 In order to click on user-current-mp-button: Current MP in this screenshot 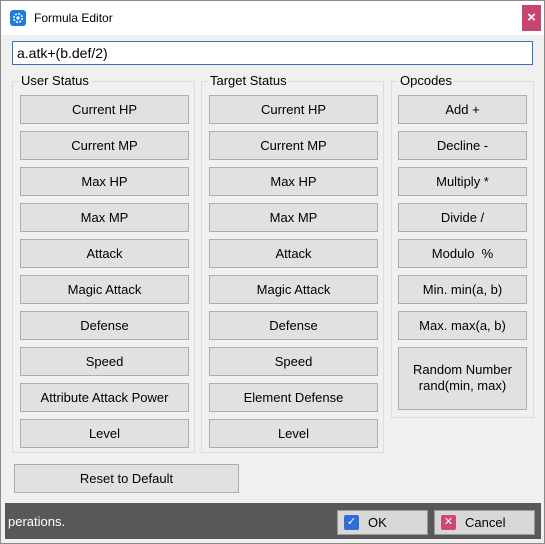, I will do `click(104, 145)`.